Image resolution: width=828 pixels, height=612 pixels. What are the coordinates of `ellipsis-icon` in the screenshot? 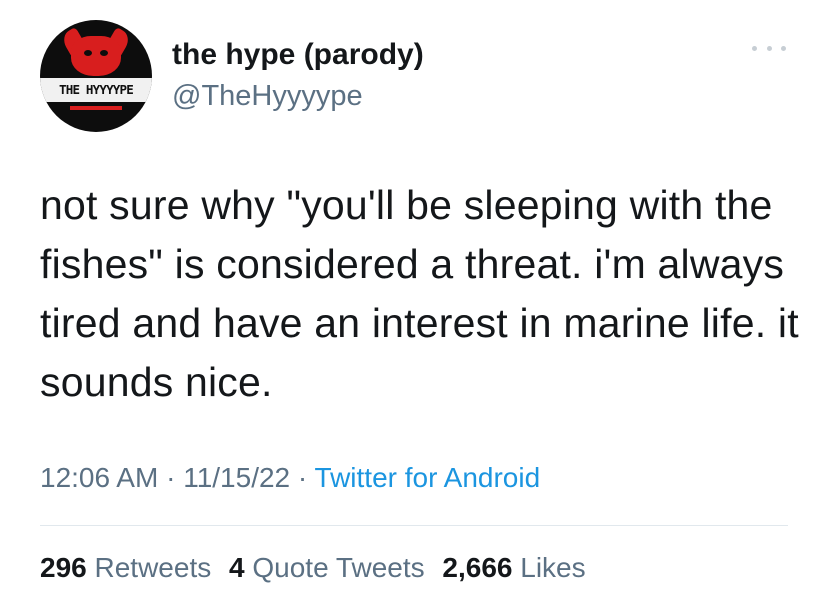 It's located at (769, 48).